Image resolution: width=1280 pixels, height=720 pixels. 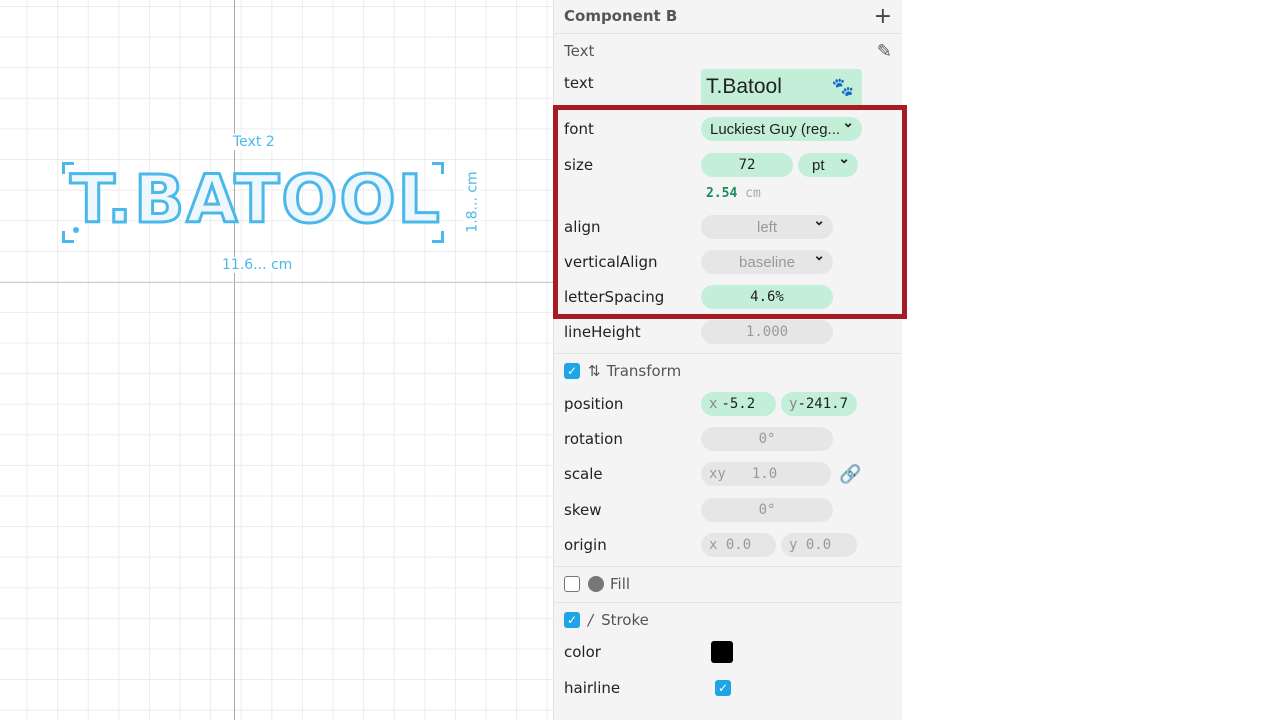 I want to click on highlight-box, so click(x=730, y=212).